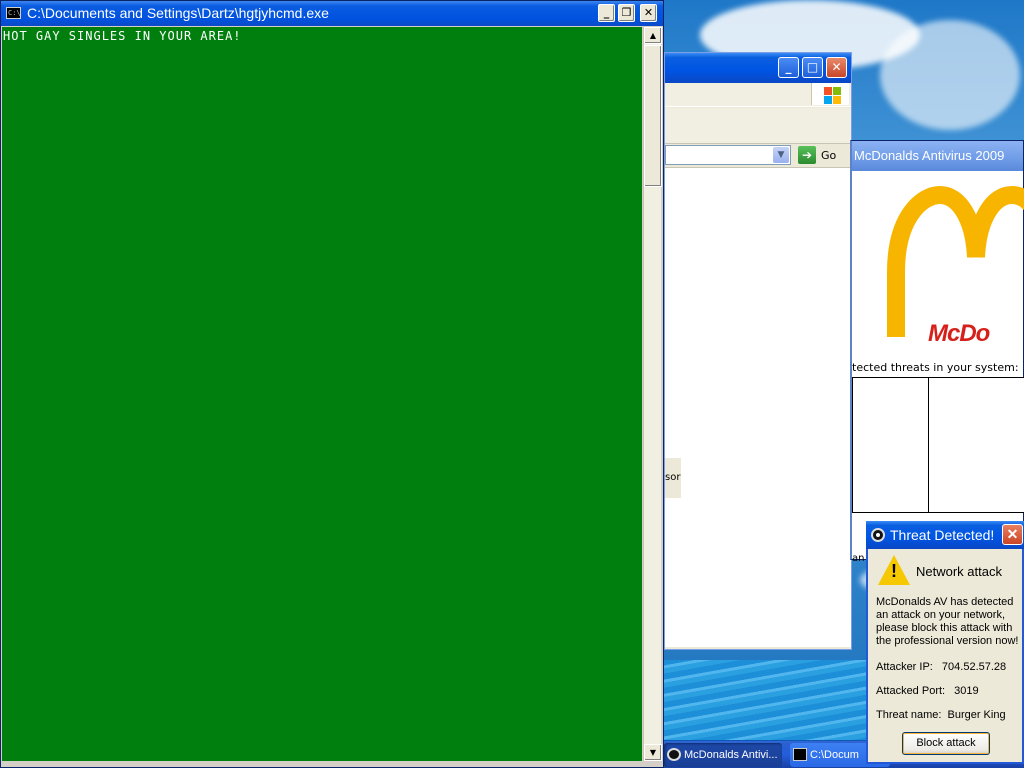 Image resolution: width=1024 pixels, height=768 pixels. I want to click on scroll-up-icon: ▲, so click(653, 35).